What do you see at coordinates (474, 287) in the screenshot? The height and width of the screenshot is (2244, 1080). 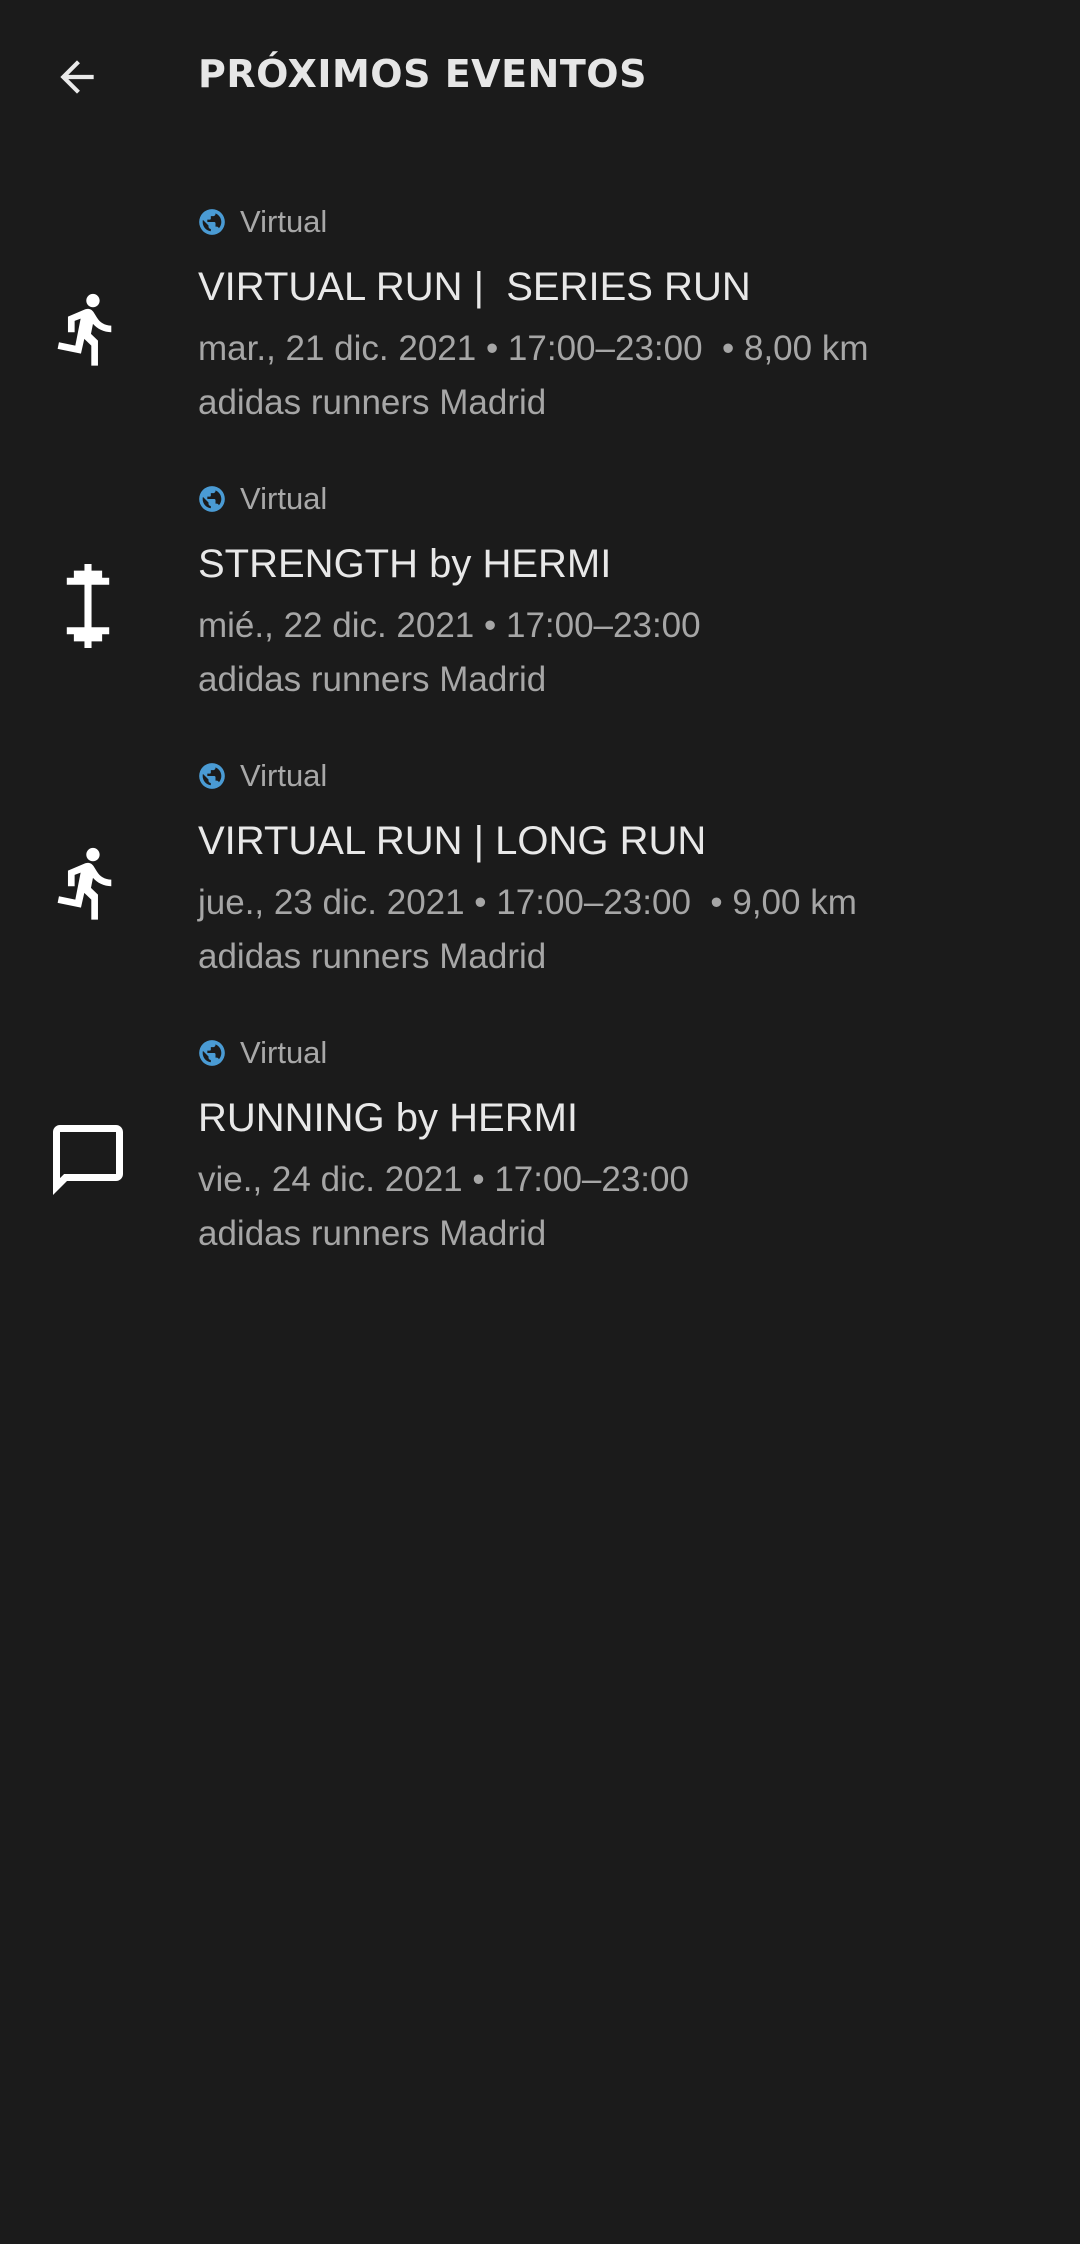 I see `event-title: VIRTUAL RUN | SERIES RUN` at bounding box center [474, 287].